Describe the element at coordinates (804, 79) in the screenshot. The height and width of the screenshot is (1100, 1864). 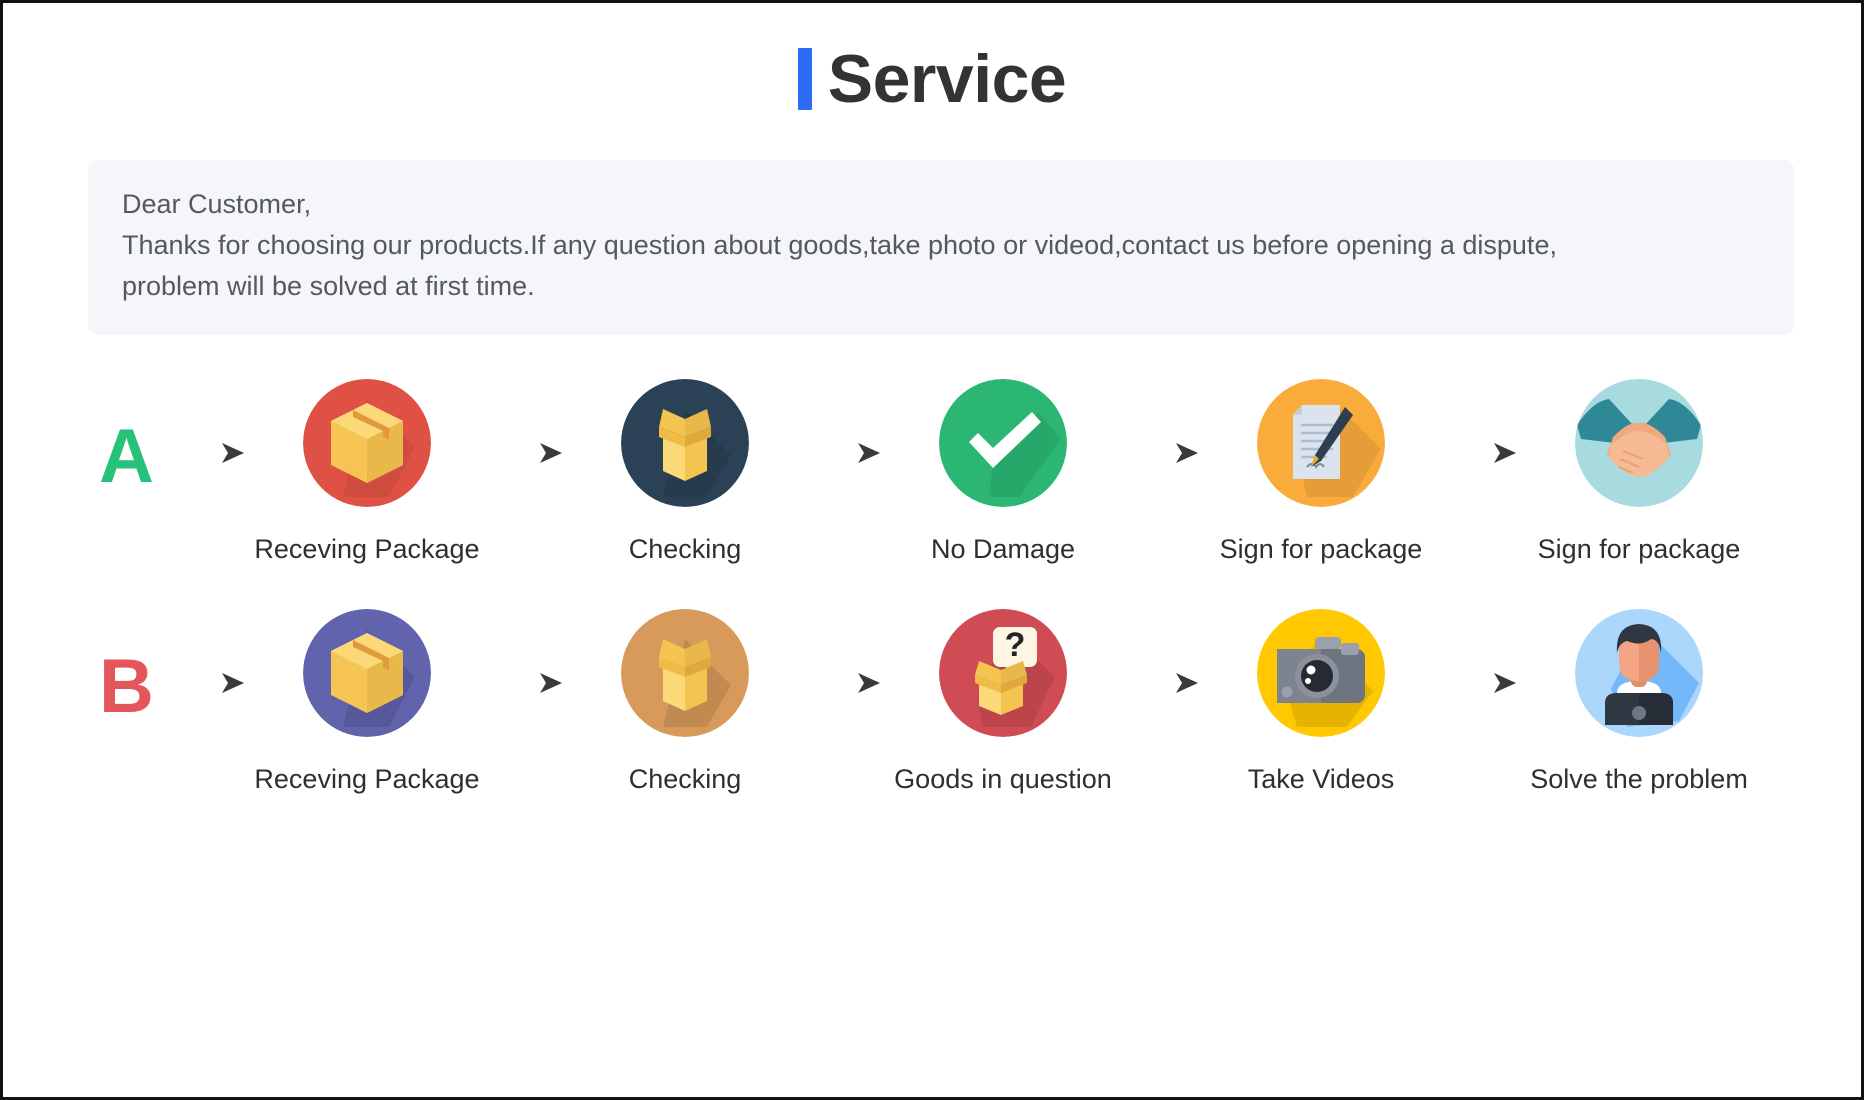
I see `title-accent-bar` at that location.